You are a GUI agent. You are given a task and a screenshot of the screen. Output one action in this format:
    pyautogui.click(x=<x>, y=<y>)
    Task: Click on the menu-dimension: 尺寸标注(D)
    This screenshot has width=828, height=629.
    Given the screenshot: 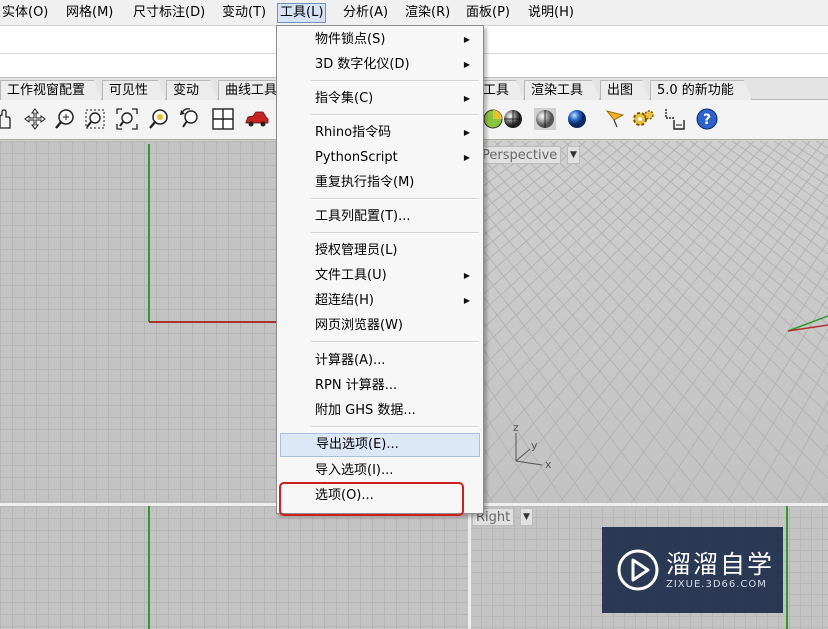 What is the action you would take?
    pyautogui.click(x=169, y=13)
    